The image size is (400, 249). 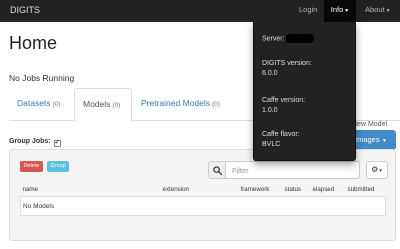 What do you see at coordinates (270, 110) in the screenshot?
I see `caffe-version-value: 1.0.0` at bounding box center [270, 110].